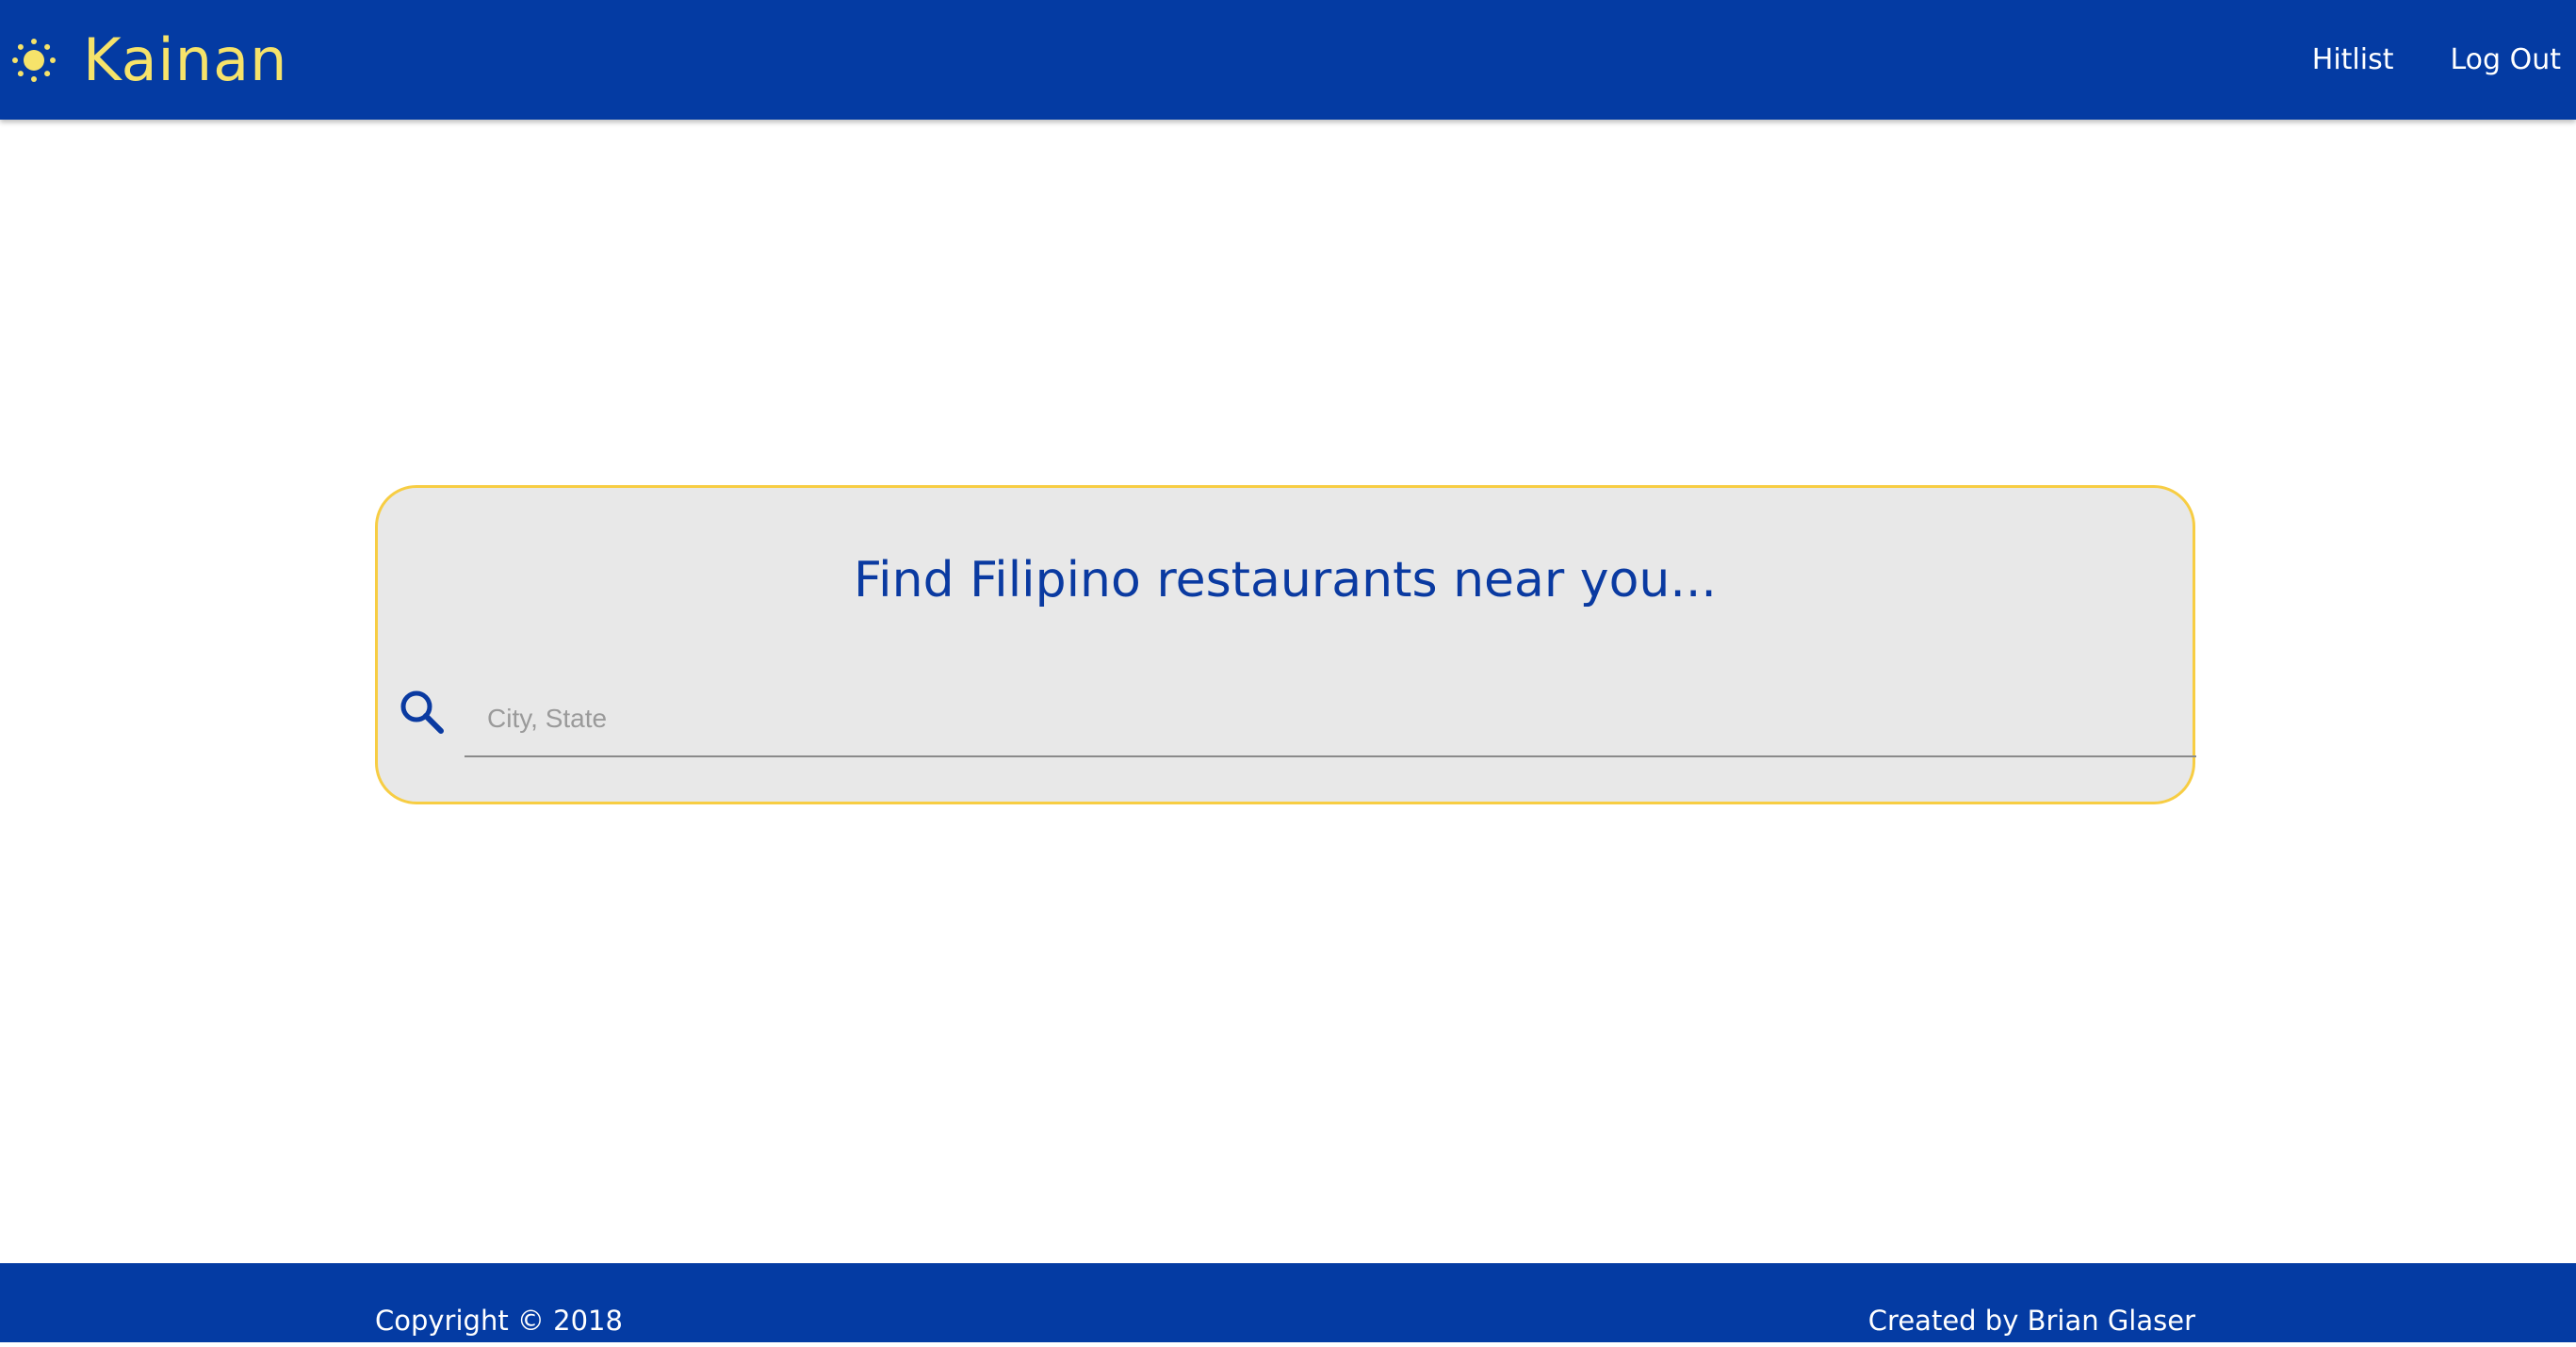  I want to click on brand-link: Kainan, so click(149, 60).